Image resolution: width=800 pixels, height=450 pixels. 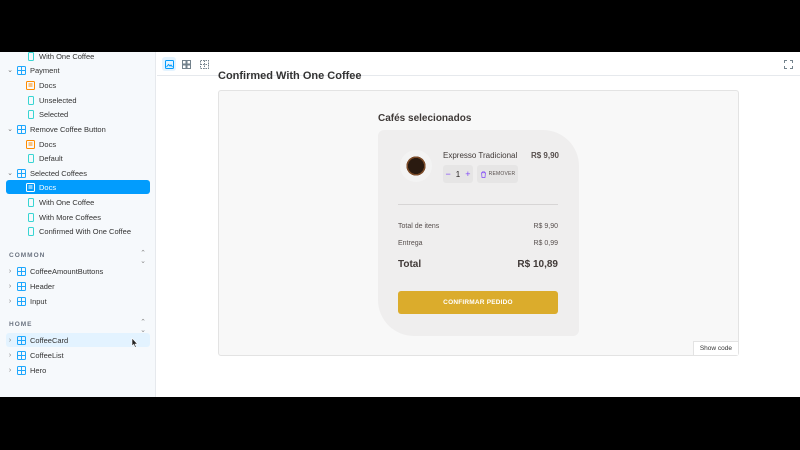 I want to click on total-row: Total R$ 10,89, so click(x=478, y=264).